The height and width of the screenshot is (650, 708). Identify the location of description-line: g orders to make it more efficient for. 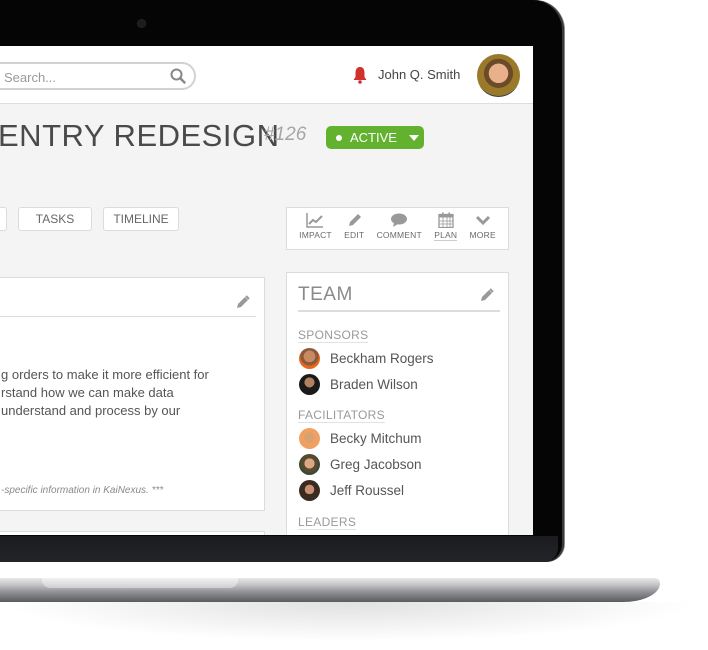
(105, 374).